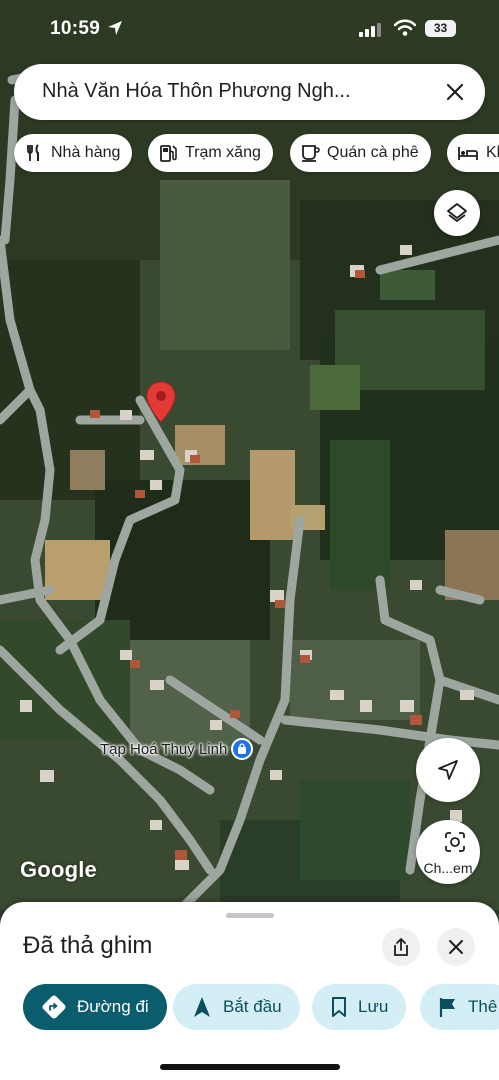 The width and height of the screenshot is (499, 1080). I want to click on share-button, so click(401, 947).